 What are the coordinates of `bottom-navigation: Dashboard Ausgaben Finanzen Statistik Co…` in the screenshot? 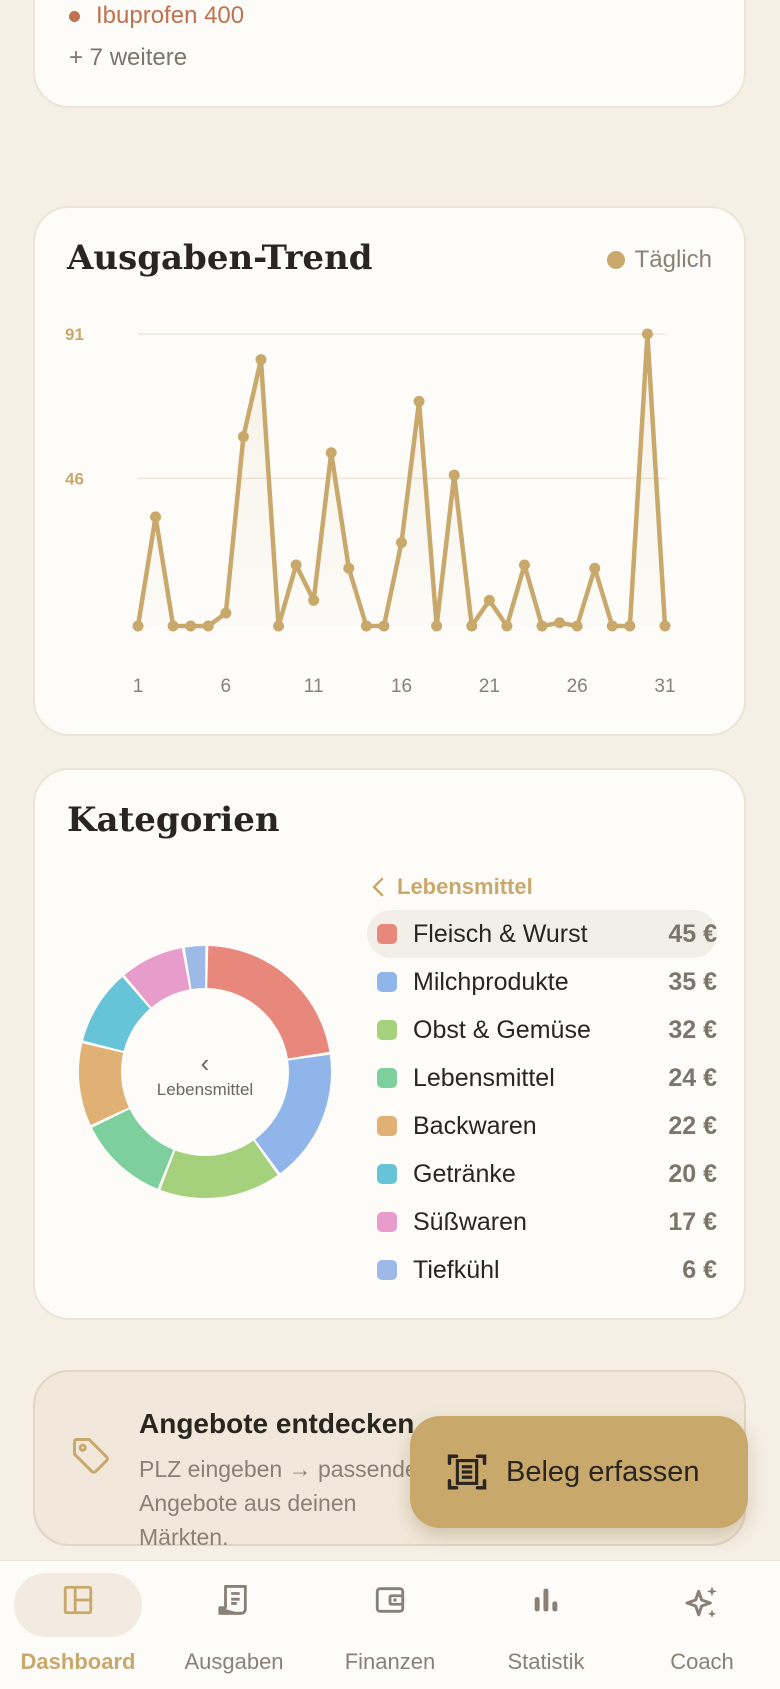 It's located at (390, 1624).